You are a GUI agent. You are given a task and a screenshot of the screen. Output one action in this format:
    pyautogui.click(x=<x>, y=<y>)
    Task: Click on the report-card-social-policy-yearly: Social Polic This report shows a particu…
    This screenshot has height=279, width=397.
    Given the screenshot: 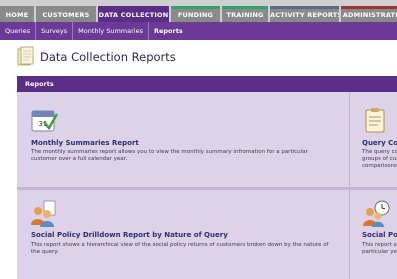 What is the action you would take?
    pyautogui.click(x=373, y=234)
    